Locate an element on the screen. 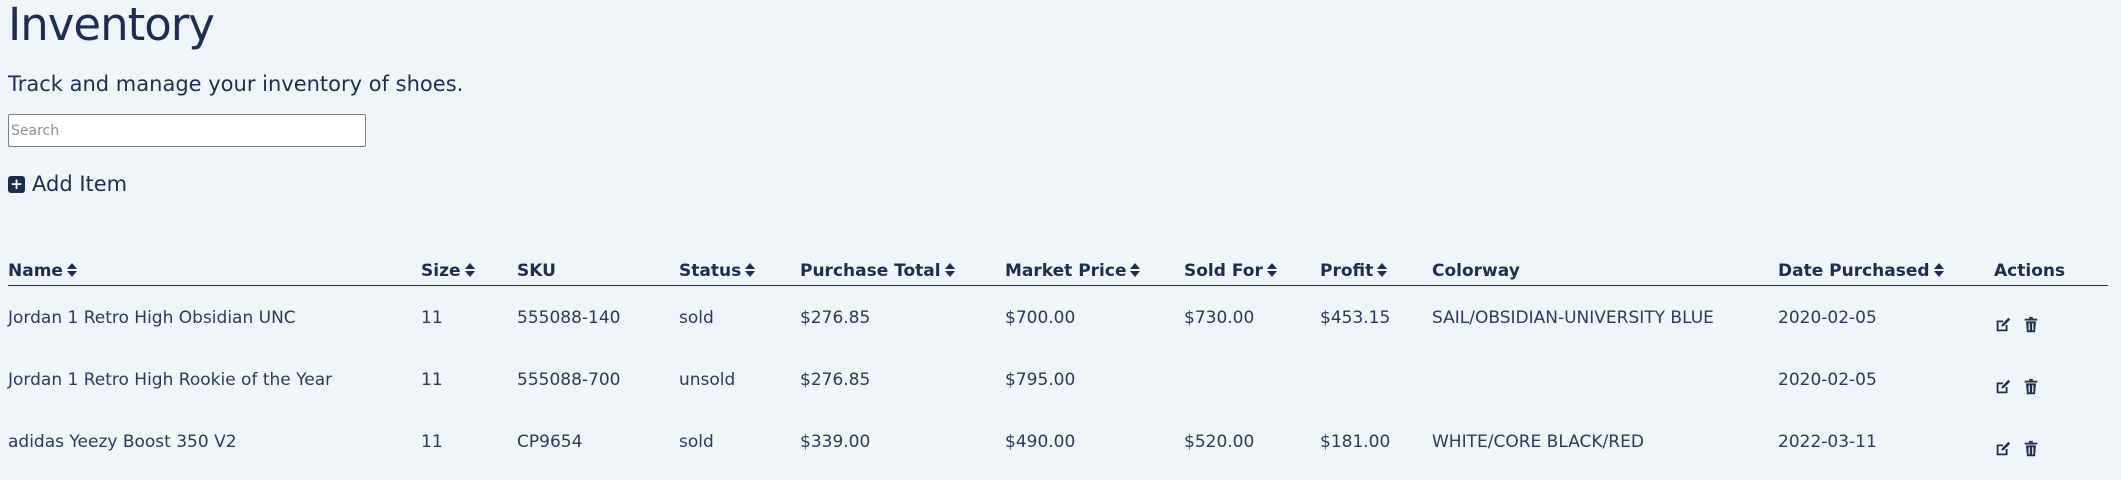  cell-name: Jordan 1 Retro High Obsidian UNC is located at coordinates (152, 318).